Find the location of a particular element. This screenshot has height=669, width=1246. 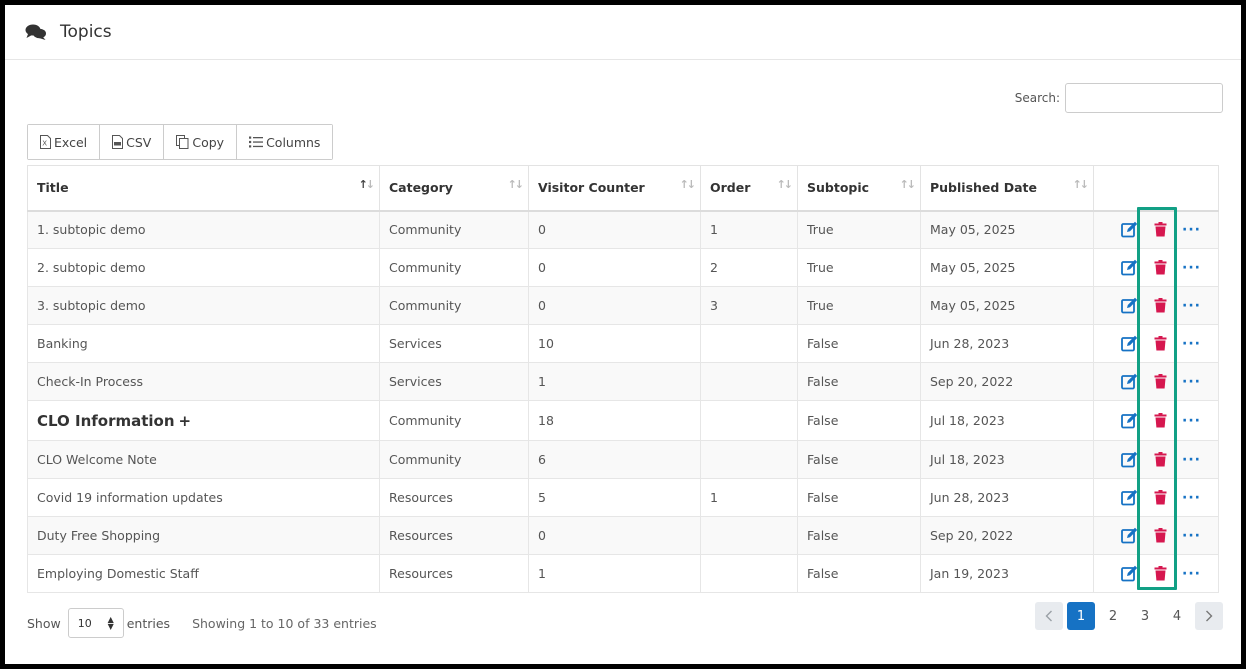

copy-label: Copy is located at coordinates (208, 142).